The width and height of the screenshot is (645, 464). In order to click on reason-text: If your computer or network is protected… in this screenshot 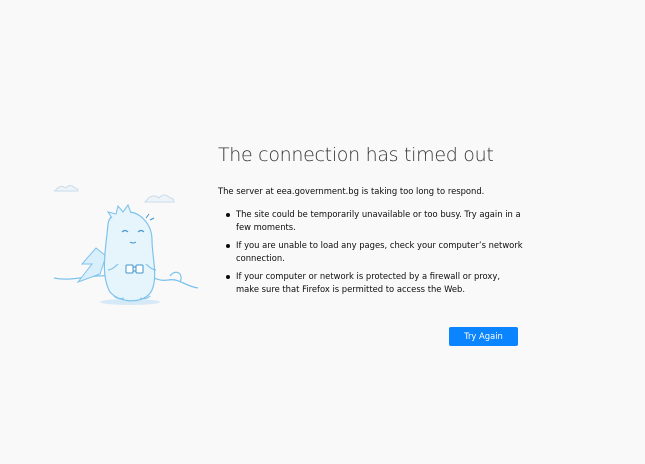, I will do `click(368, 282)`.